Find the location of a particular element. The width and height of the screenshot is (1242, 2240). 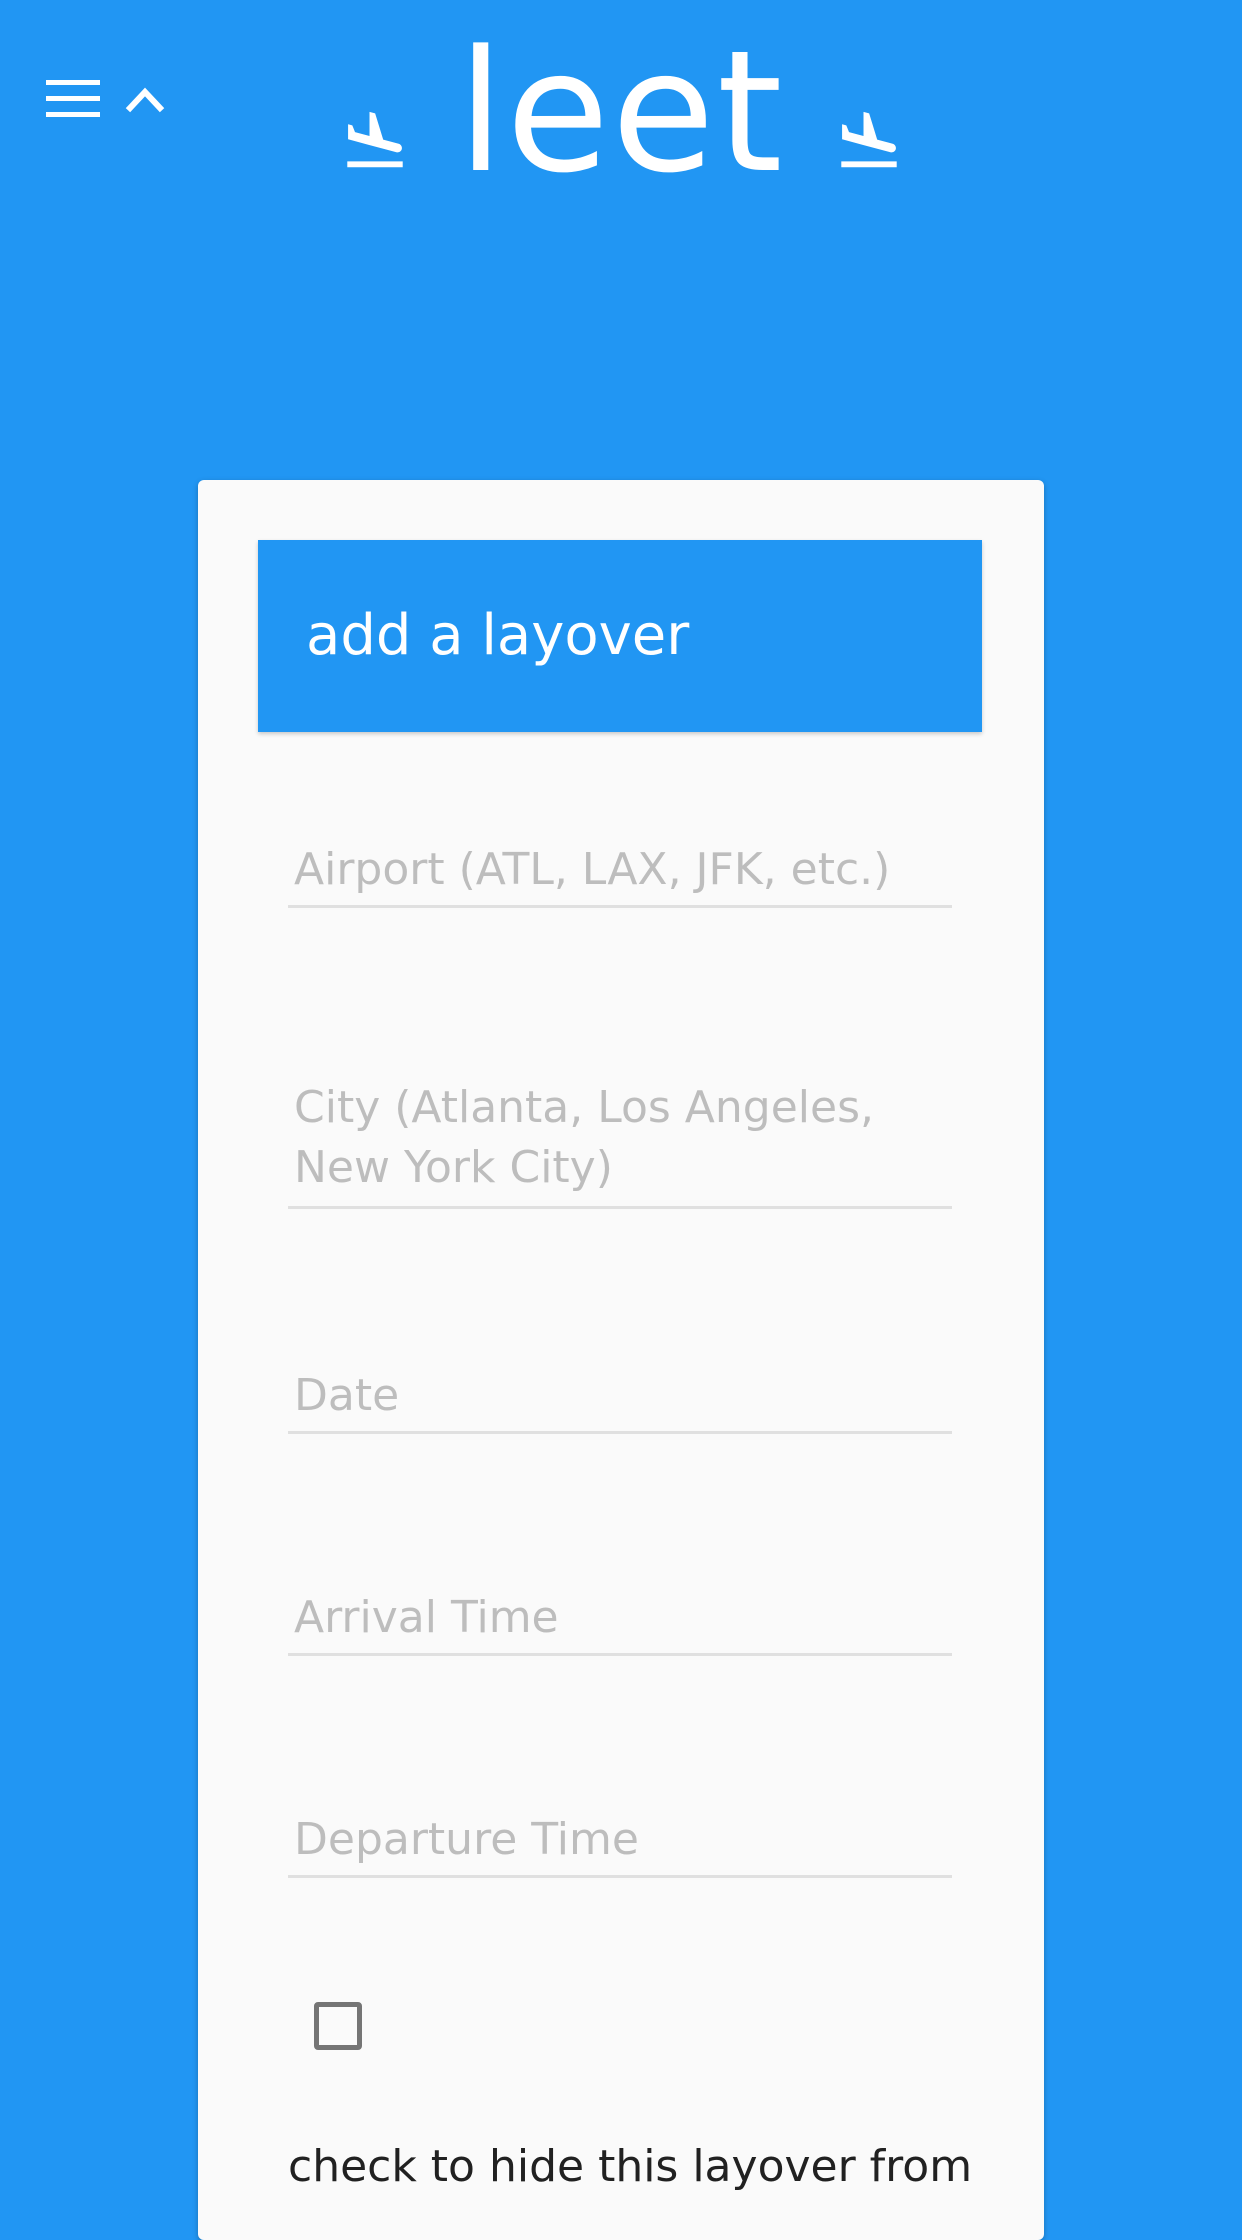

city-field is located at coordinates (620, 1143).